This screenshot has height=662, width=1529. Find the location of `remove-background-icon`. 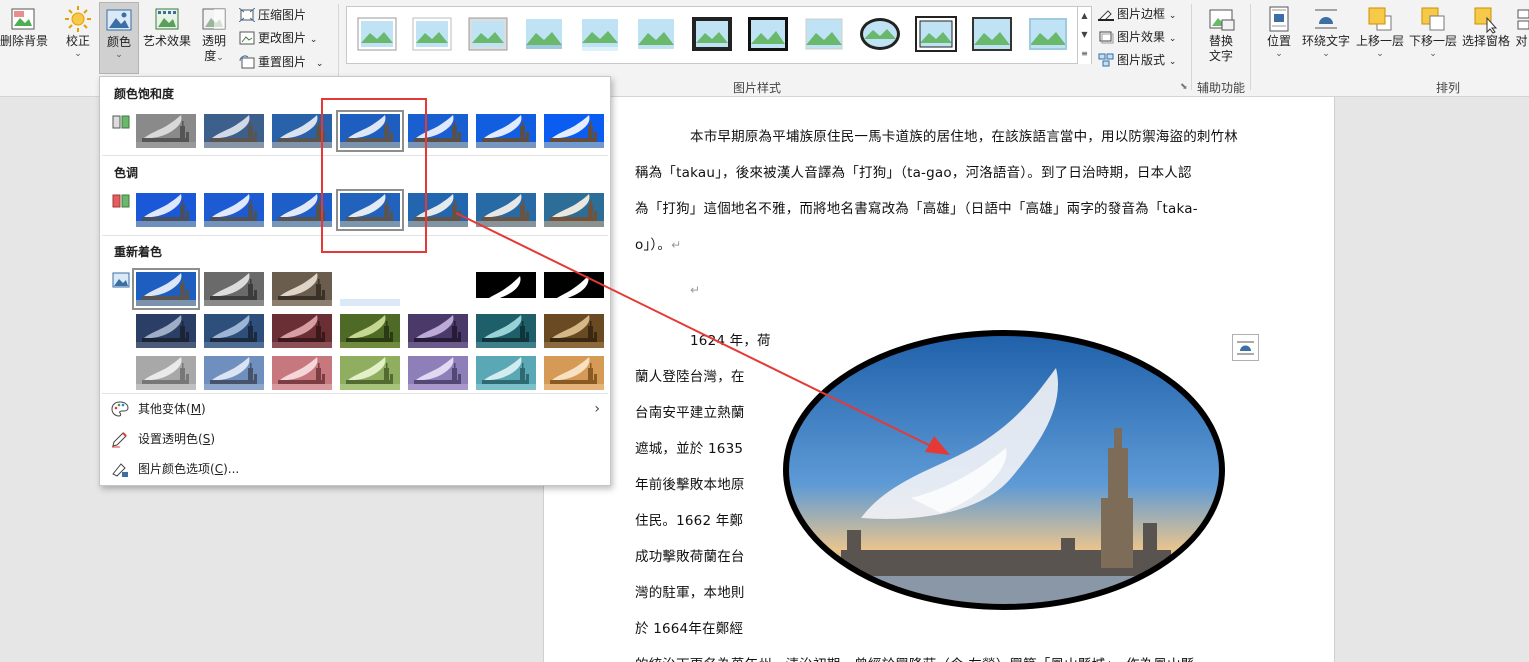

remove-background-icon is located at coordinates (23, 19).